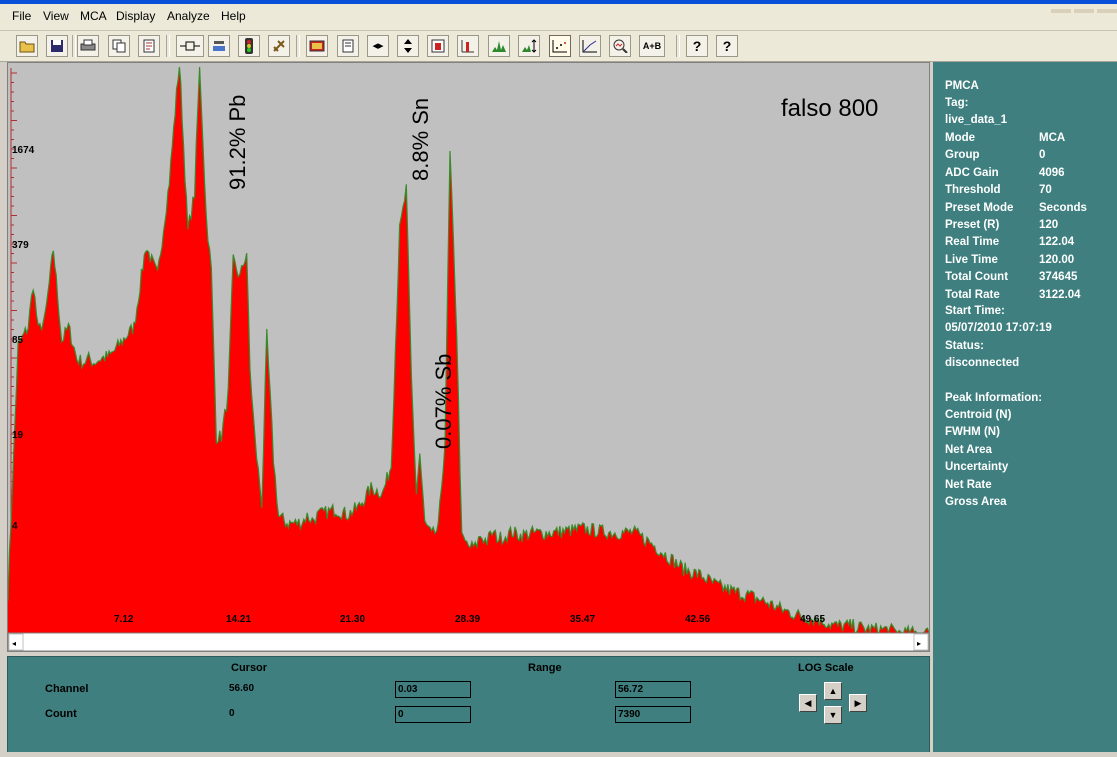  I want to click on menu-display: Display, so click(135, 16).